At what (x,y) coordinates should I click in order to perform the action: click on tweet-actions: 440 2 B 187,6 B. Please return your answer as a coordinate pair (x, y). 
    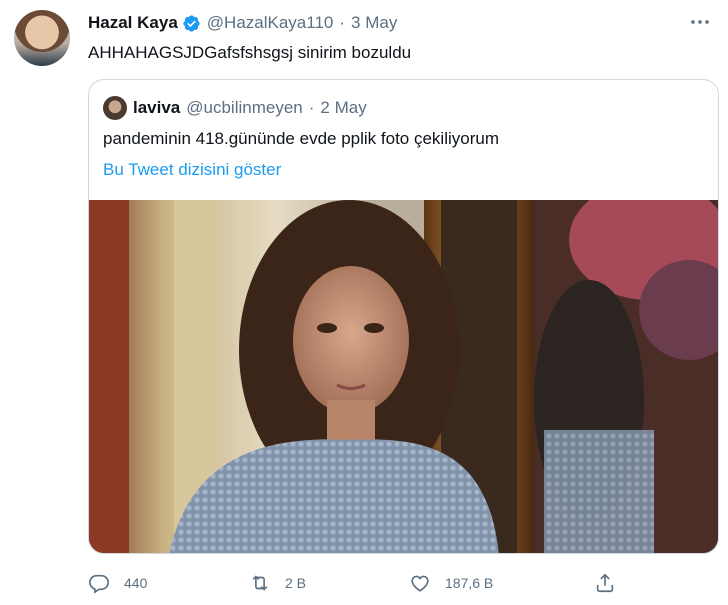
    Looking at the image, I should click on (368, 583).